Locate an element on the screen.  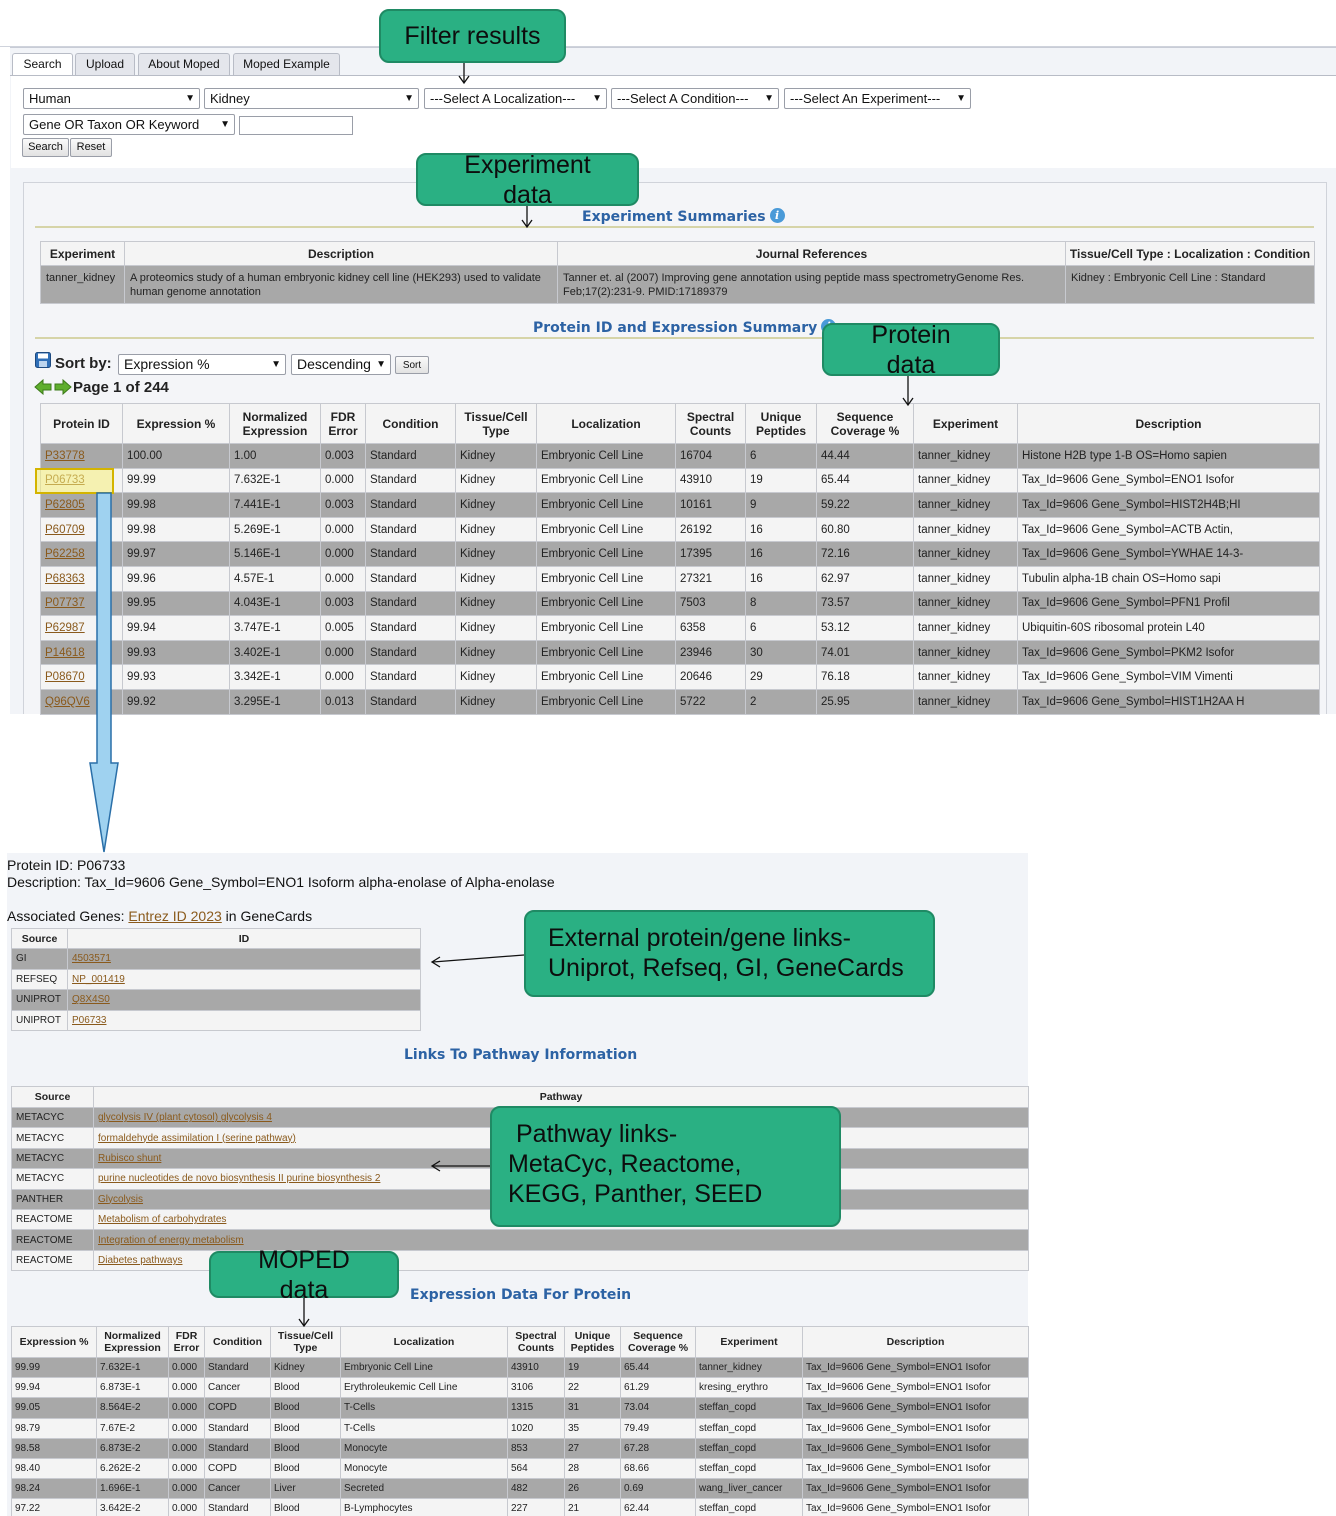
cell-link: Diabetes pathways is located at coordinates (140, 1260).